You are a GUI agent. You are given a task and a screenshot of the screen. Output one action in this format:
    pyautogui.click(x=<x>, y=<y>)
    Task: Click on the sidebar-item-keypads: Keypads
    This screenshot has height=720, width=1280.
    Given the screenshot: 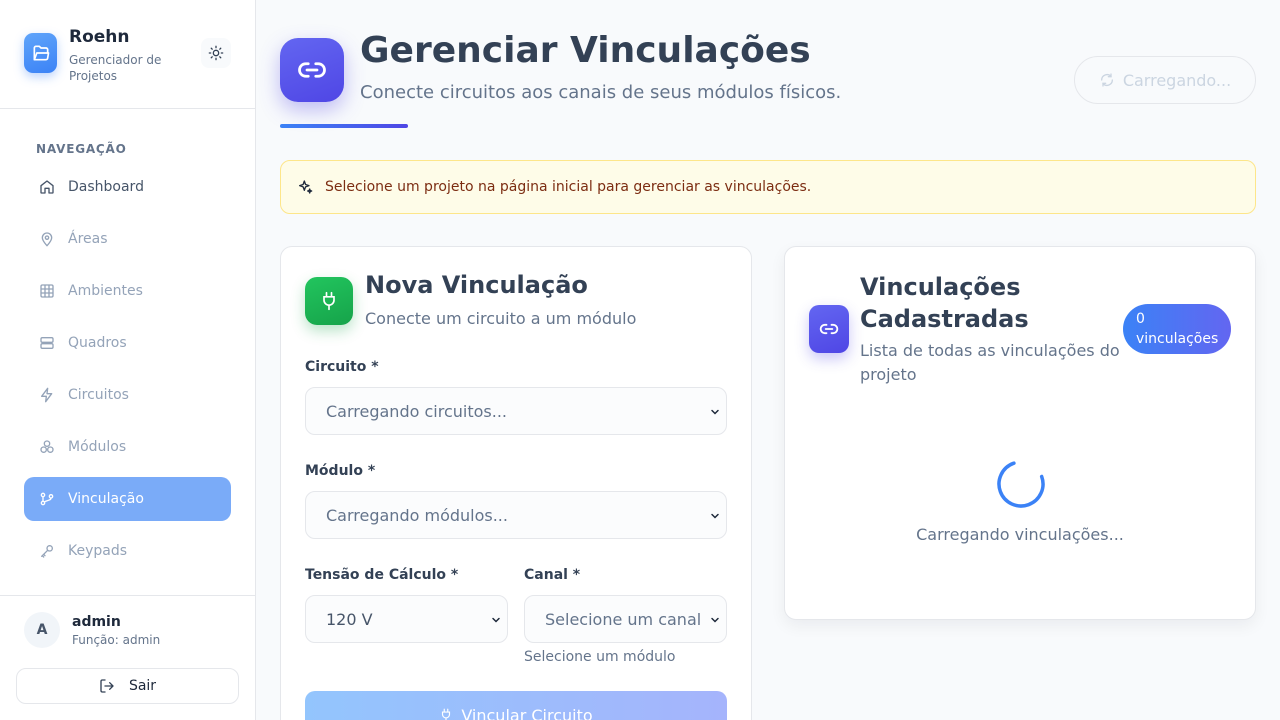 What is the action you would take?
    pyautogui.click(x=127, y=551)
    